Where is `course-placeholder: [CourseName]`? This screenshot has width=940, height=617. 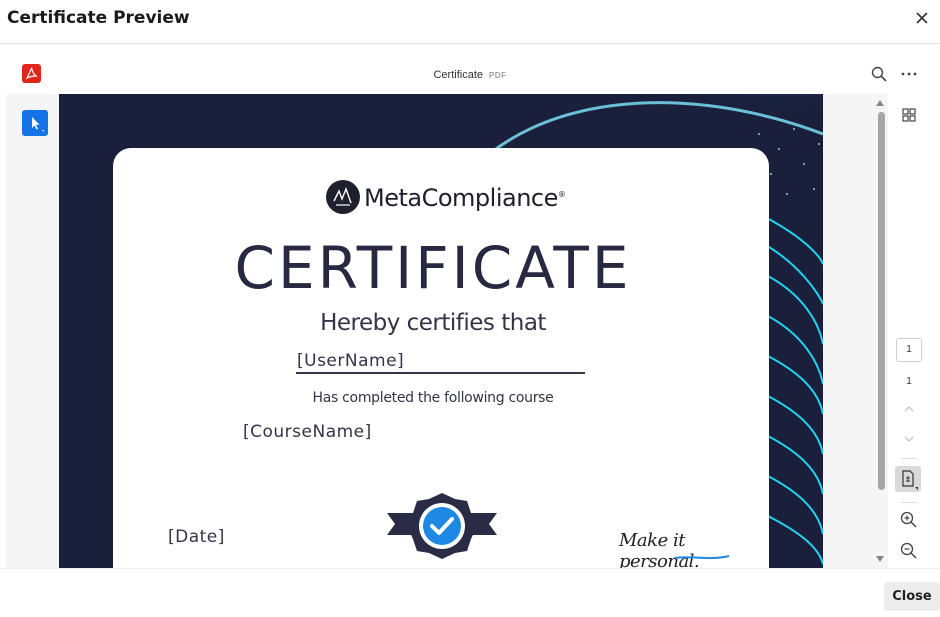 course-placeholder: [CourseName] is located at coordinates (307, 432).